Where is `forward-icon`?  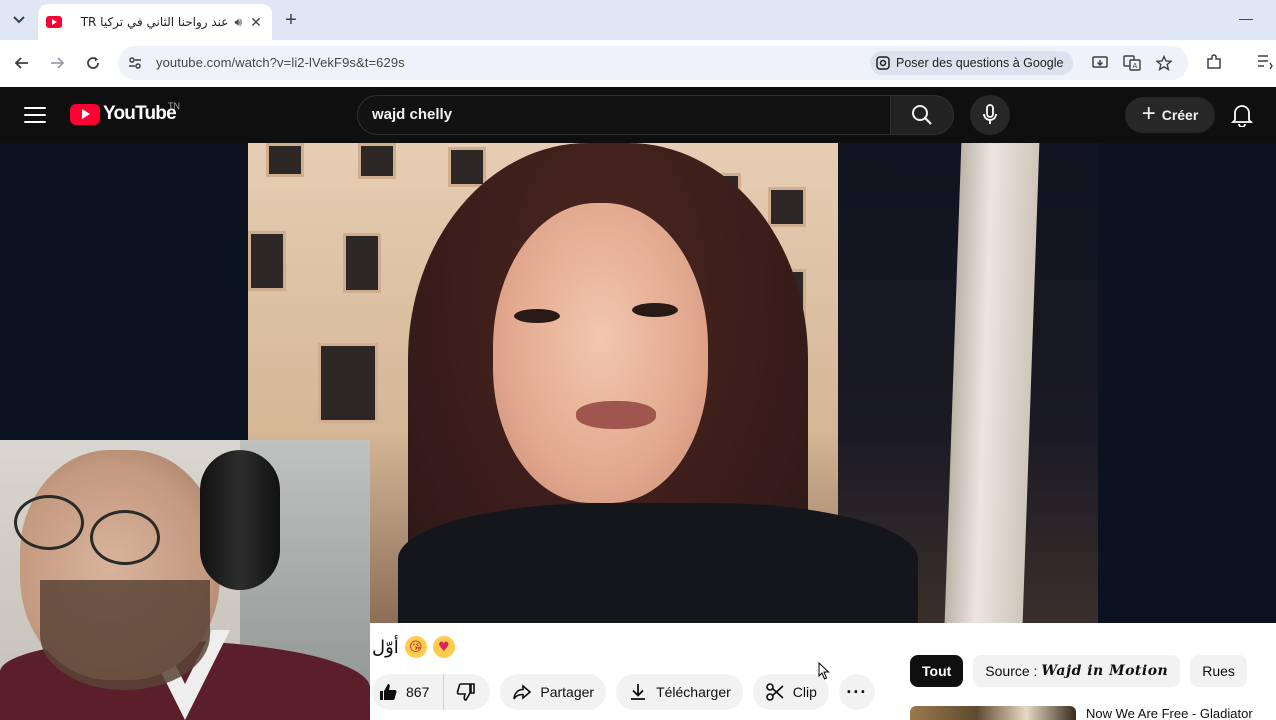 forward-icon is located at coordinates (58, 63).